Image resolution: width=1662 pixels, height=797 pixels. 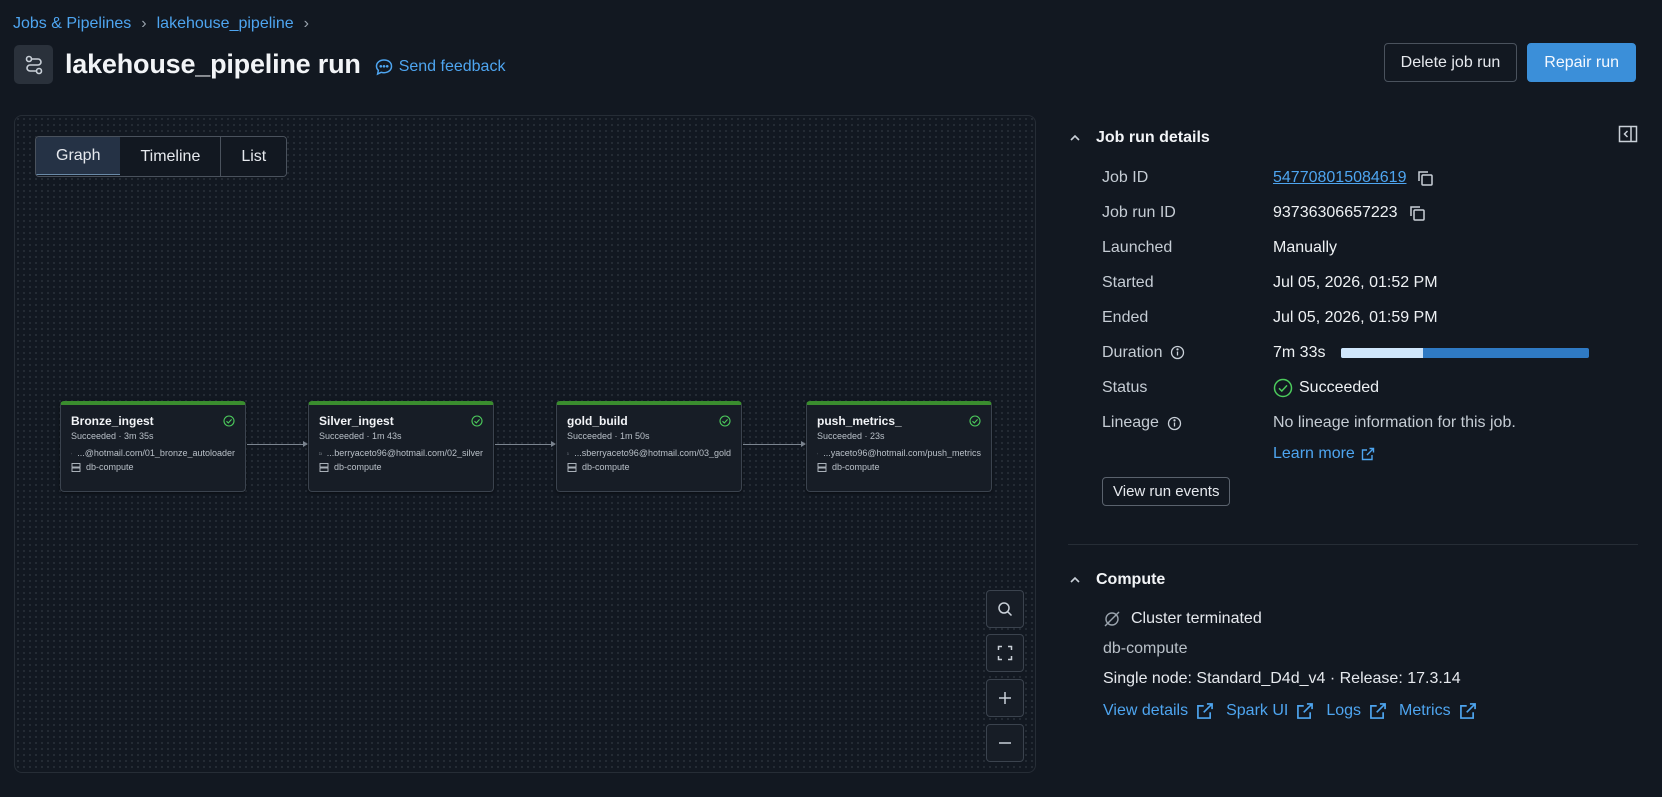 I want to click on breadcrumb-lakehouse-pipeline: lakehouse_pipeline, so click(x=225, y=24).